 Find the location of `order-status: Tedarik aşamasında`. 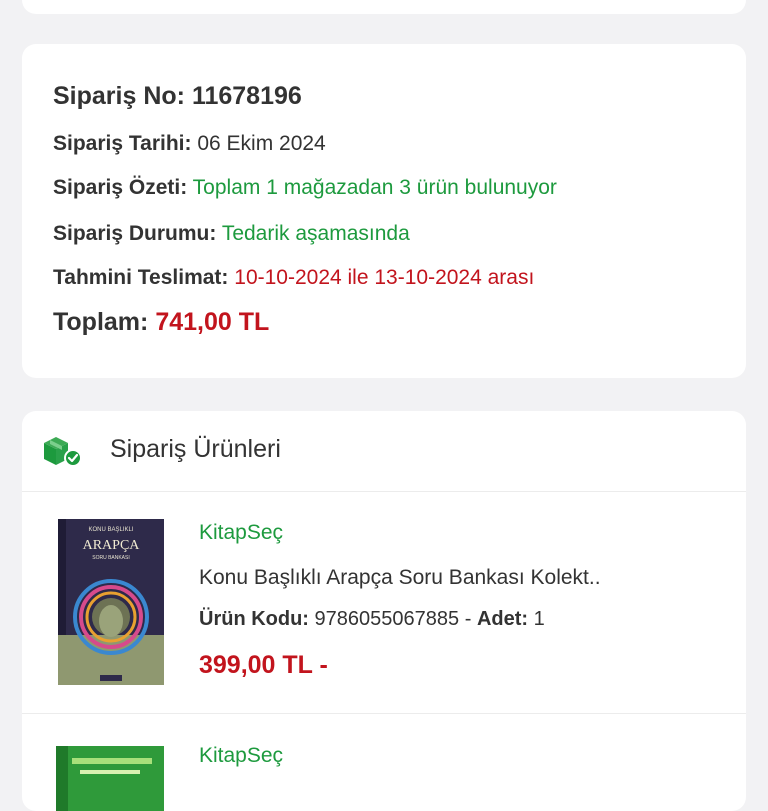

order-status: Tedarik aşamasında is located at coordinates (315, 233).